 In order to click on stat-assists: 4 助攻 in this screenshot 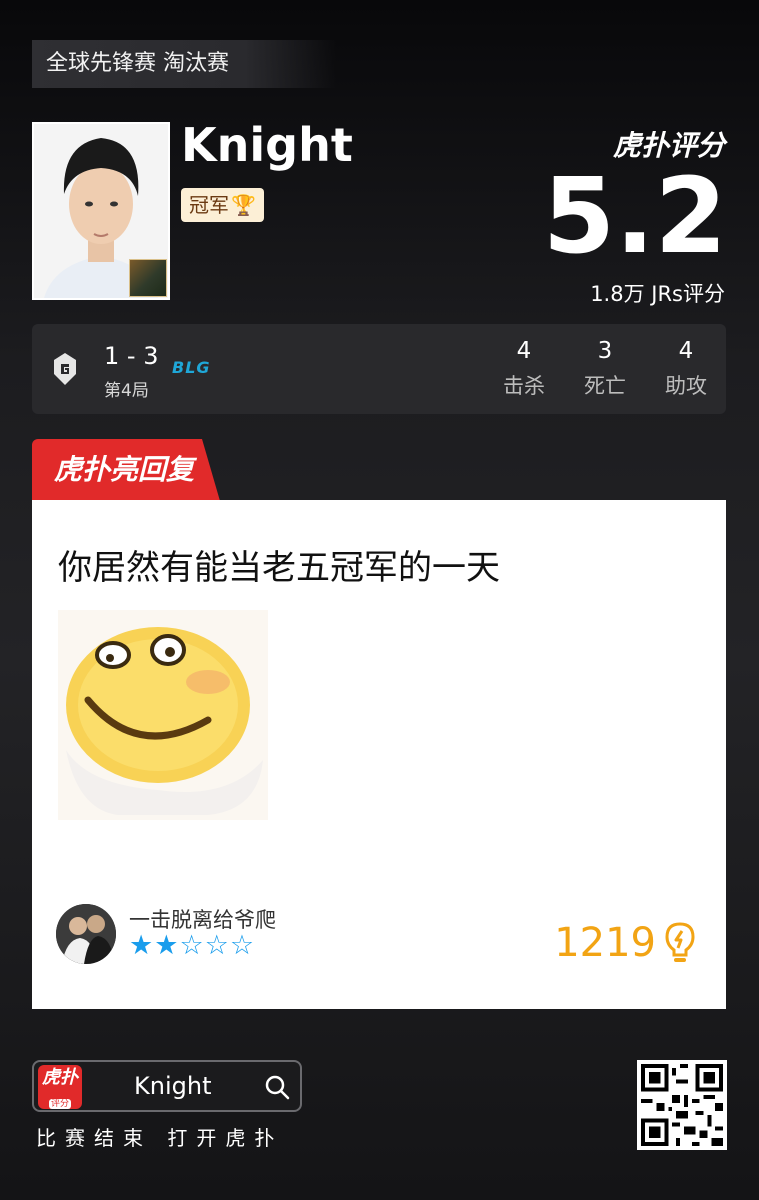, I will do `click(686, 369)`.